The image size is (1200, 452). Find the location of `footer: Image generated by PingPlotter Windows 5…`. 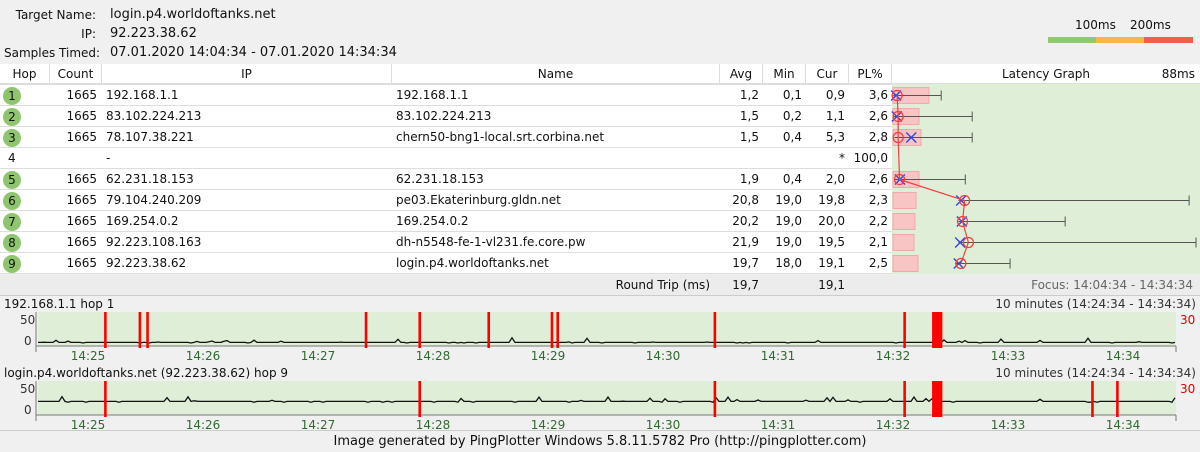

footer: Image generated by PingPlotter Windows 5… is located at coordinates (600, 440).